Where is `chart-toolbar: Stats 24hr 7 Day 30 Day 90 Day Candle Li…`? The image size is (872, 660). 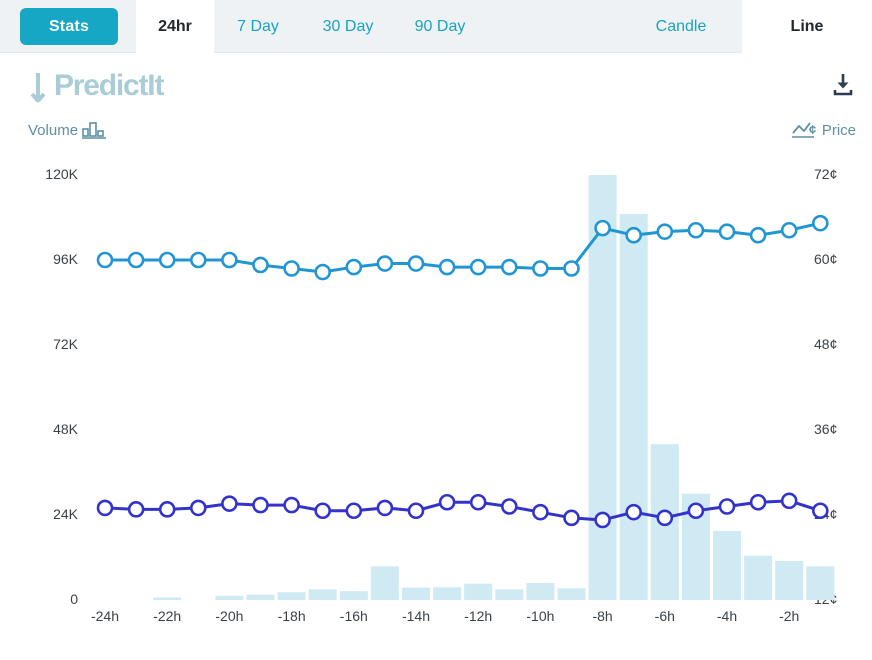 chart-toolbar: Stats 24hr 7 Day 30 Day 90 Day Candle Li… is located at coordinates (436, 26).